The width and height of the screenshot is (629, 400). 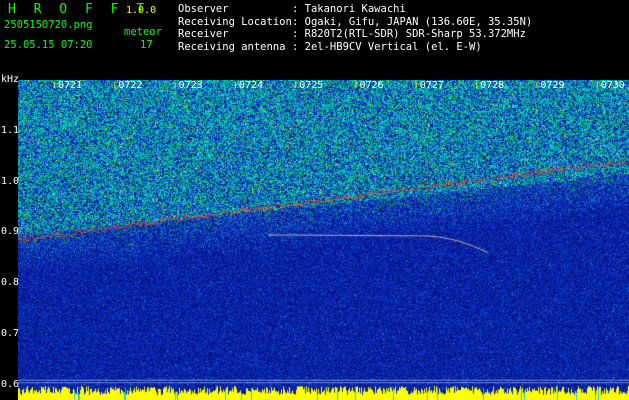 I want to click on app-version: 1.0.0, so click(x=141, y=10).